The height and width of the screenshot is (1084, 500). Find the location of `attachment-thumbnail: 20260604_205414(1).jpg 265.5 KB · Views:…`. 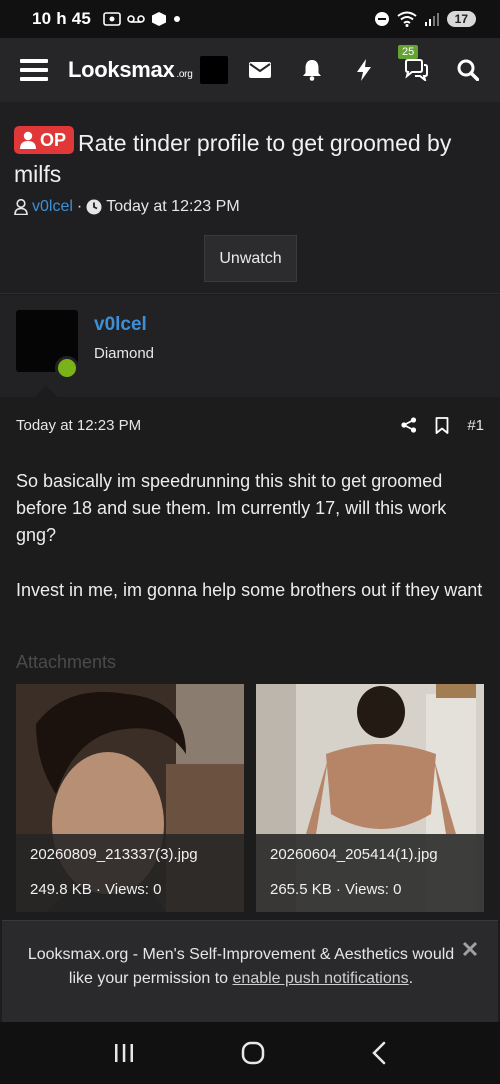

attachment-thumbnail: 20260604_205414(1).jpg 265.5 KB · Views:… is located at coordinates (370, 798).